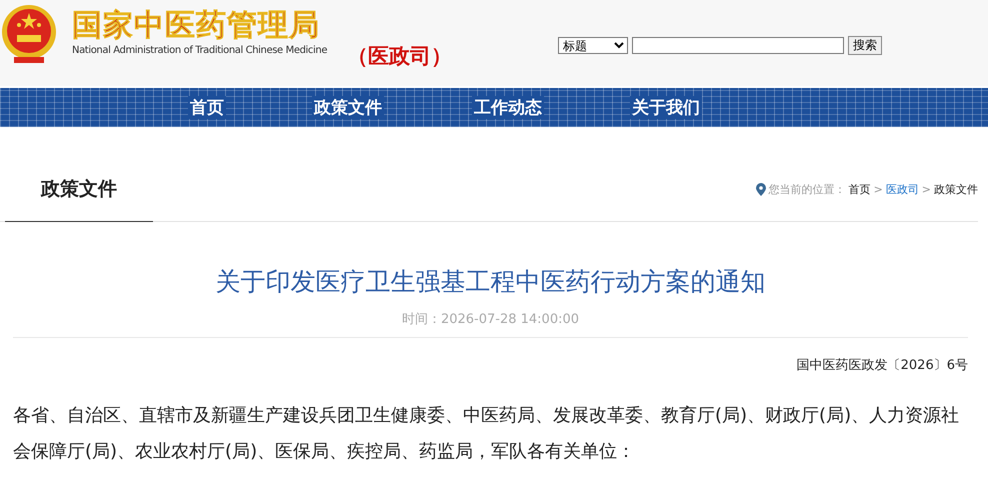  Describe the element at coordinates (399, 56) in the screenshot. I see `department-name: （医政司）` at that location.